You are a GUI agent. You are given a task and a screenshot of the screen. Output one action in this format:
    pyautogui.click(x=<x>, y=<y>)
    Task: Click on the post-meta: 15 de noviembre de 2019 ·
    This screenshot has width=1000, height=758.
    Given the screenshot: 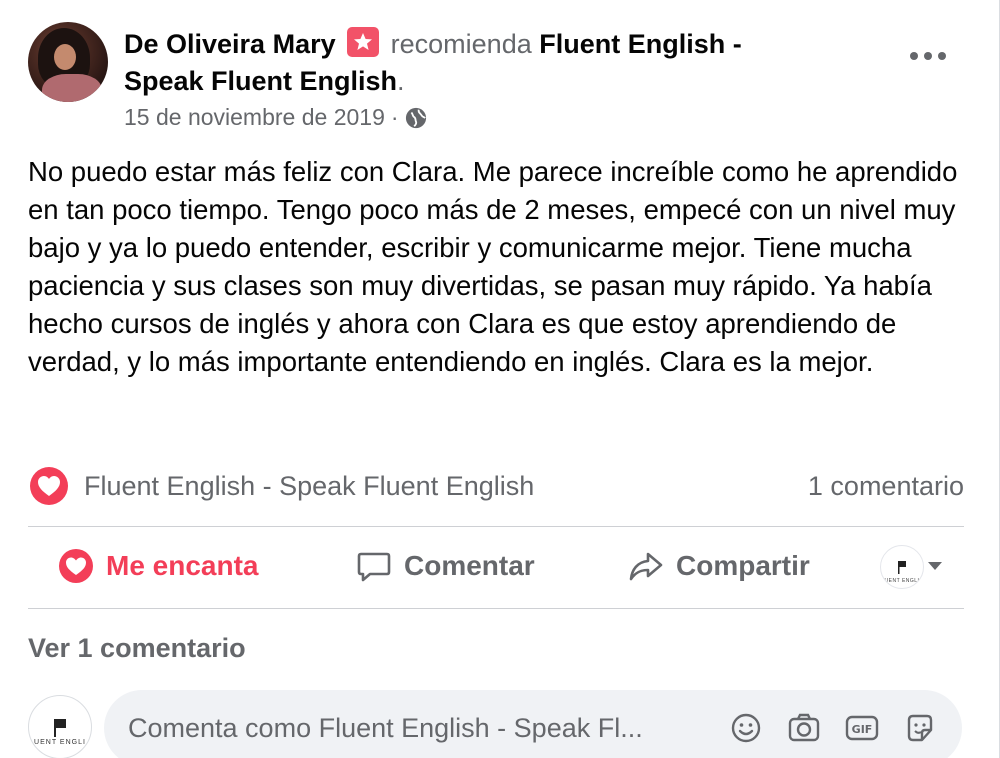 What is the action you would take?
    pyautogui.click(x=275, y=117)
    